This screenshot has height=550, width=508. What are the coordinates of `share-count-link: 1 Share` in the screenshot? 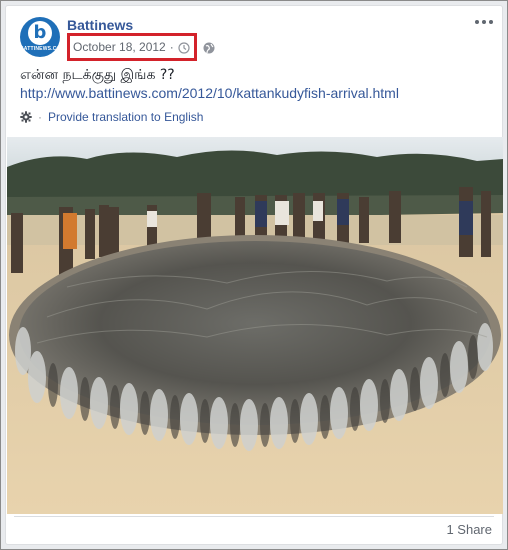 It's located at (469, 529).